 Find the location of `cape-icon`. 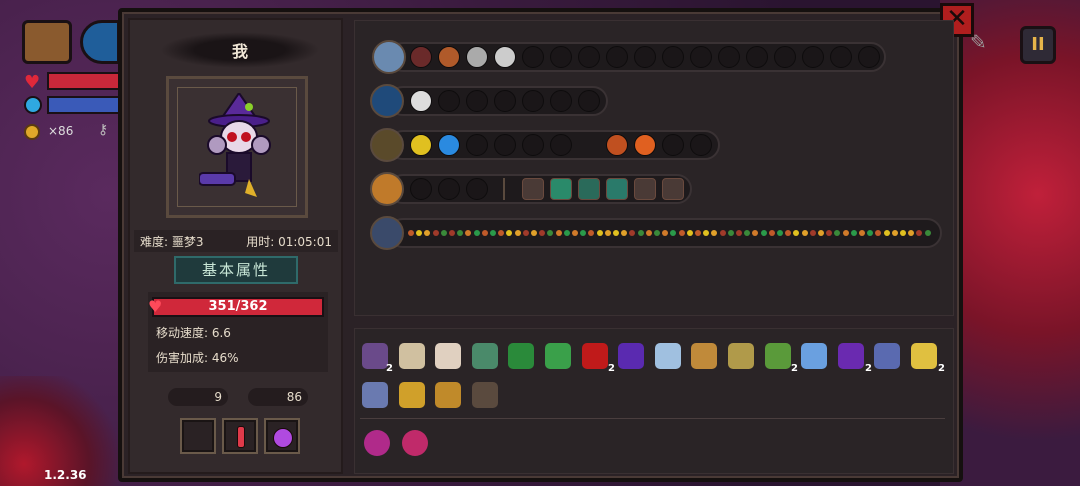

cape-icon is located at coordinates (631, 356).